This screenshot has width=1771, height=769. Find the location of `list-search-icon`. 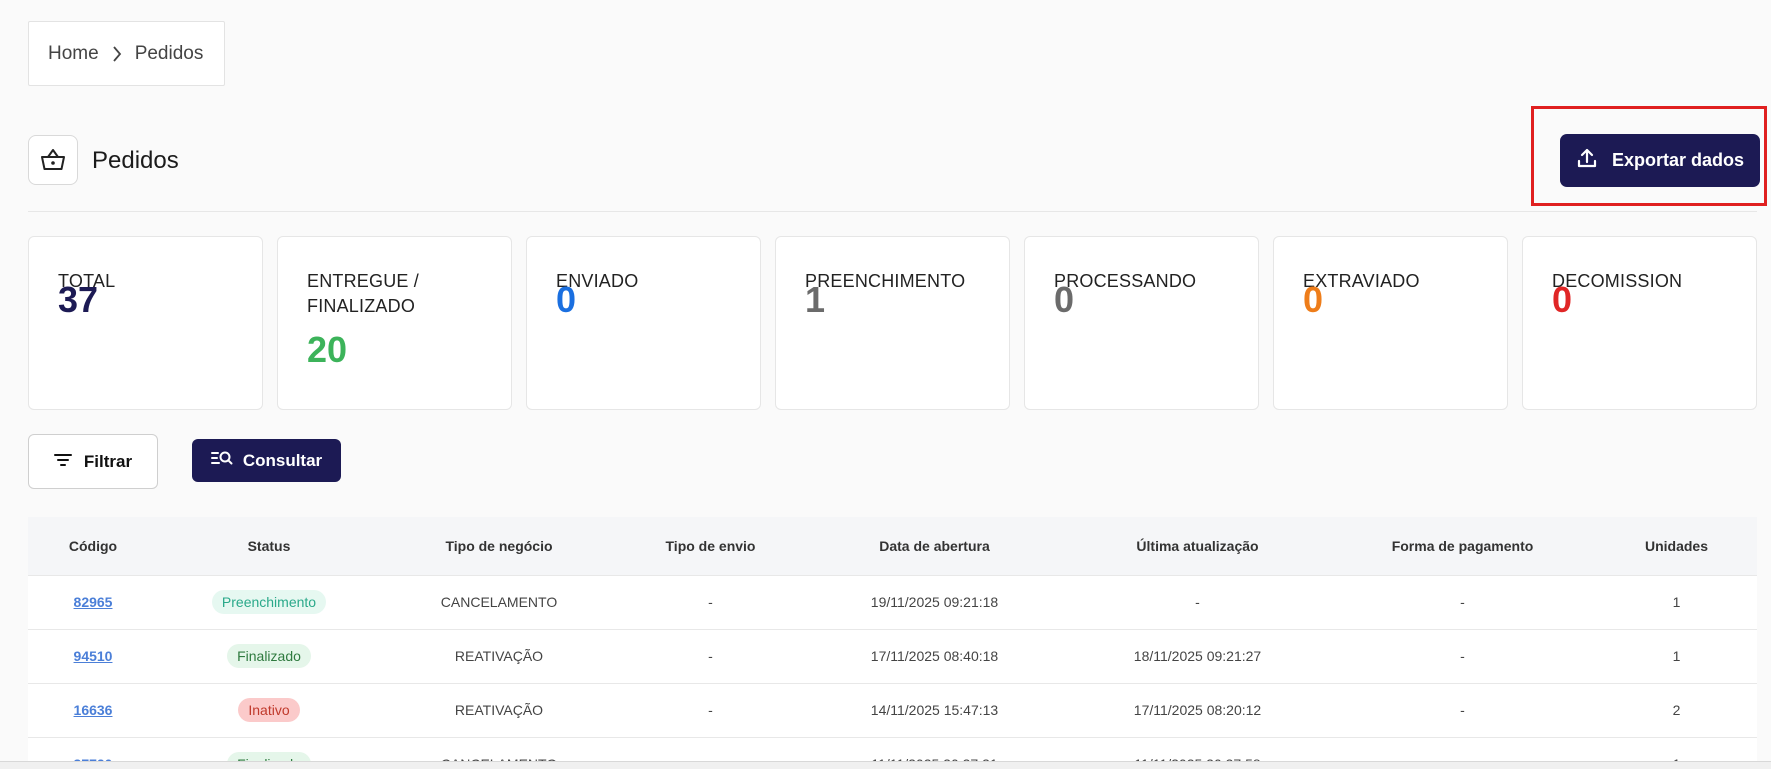

list-search-icon is located at coordinates (221, 460).